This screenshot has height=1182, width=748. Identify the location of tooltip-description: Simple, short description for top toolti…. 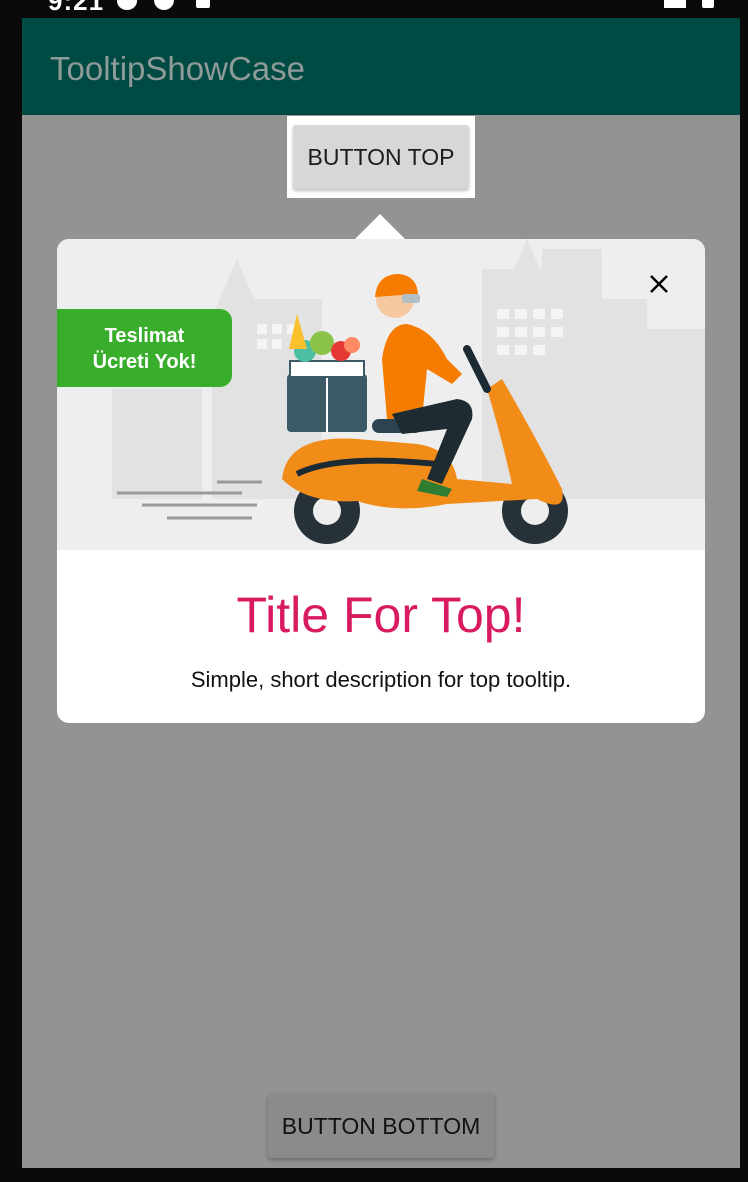
(381, 679).